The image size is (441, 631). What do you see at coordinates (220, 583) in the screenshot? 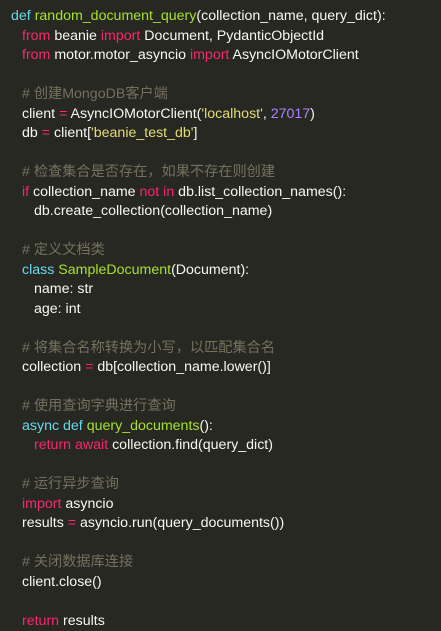
I see `code-line: client.close()` at bounding box center [220, 583].